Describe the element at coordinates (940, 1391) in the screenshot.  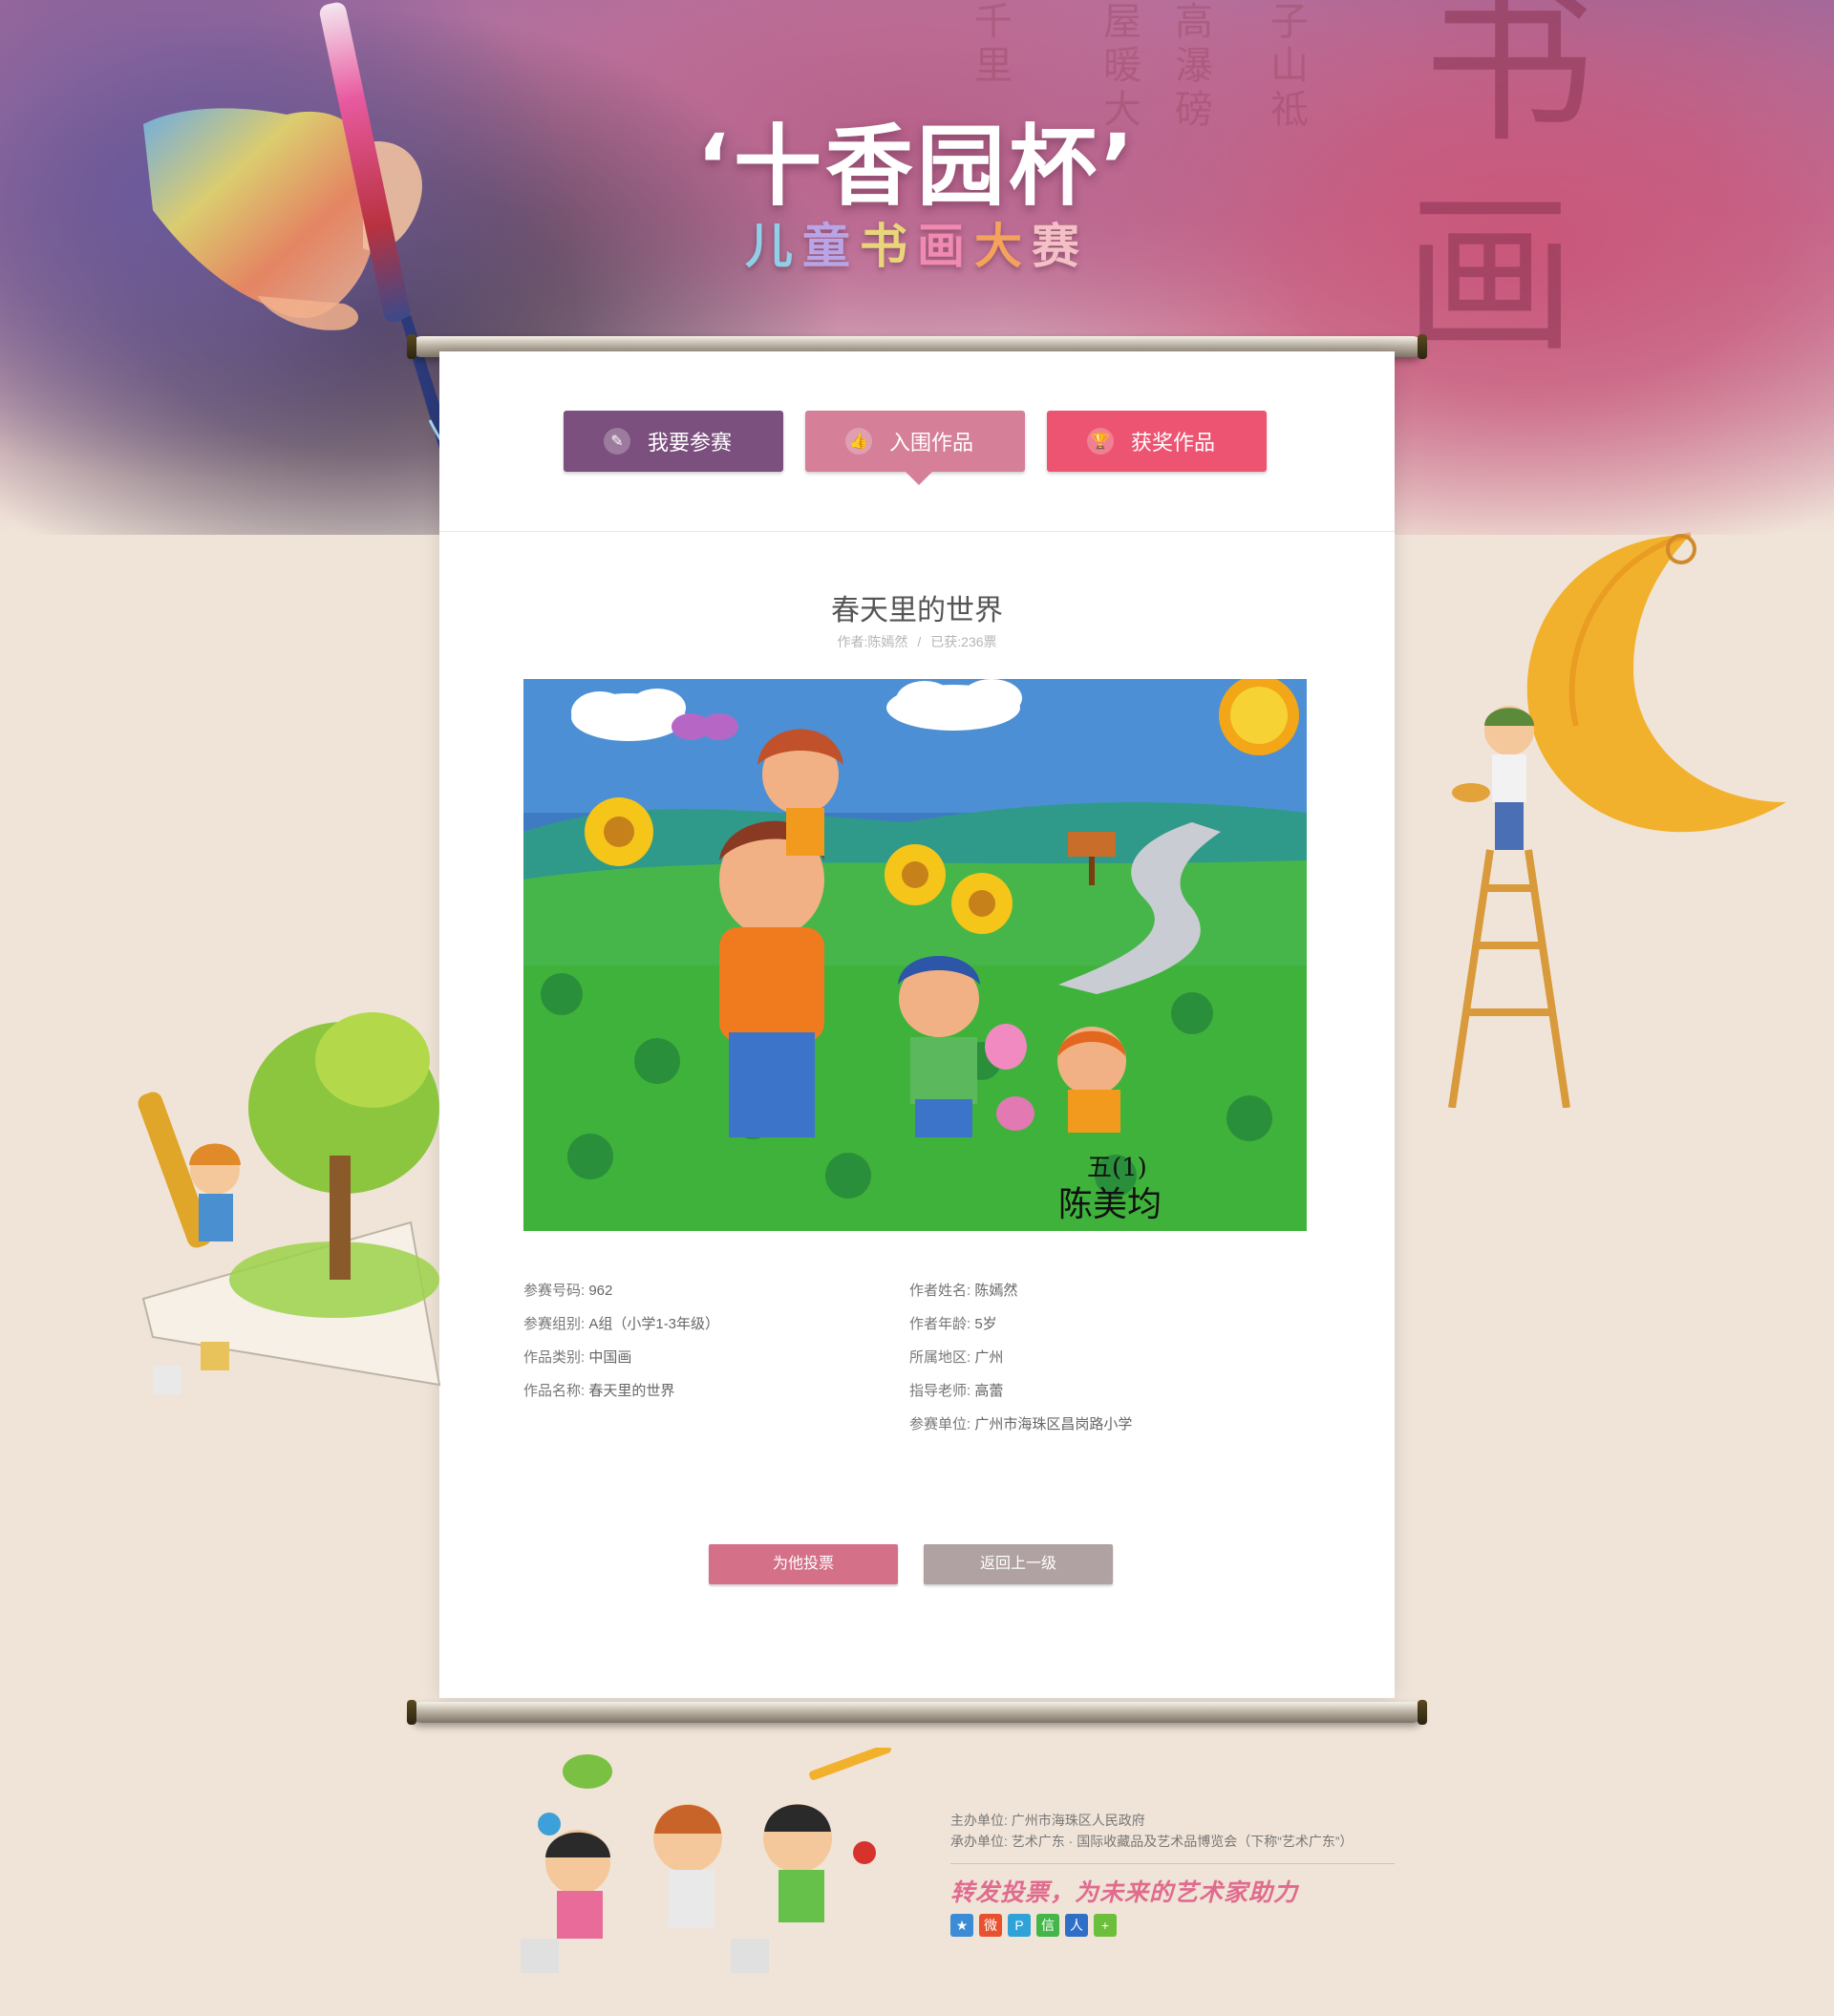
I see `info-key: 指导老师:` at that location.